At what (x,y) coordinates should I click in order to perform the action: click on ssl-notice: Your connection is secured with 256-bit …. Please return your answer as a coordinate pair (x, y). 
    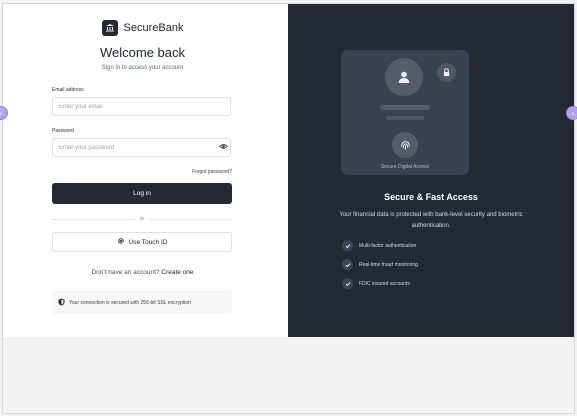
    Looking at the image, I should click on (142, 302).